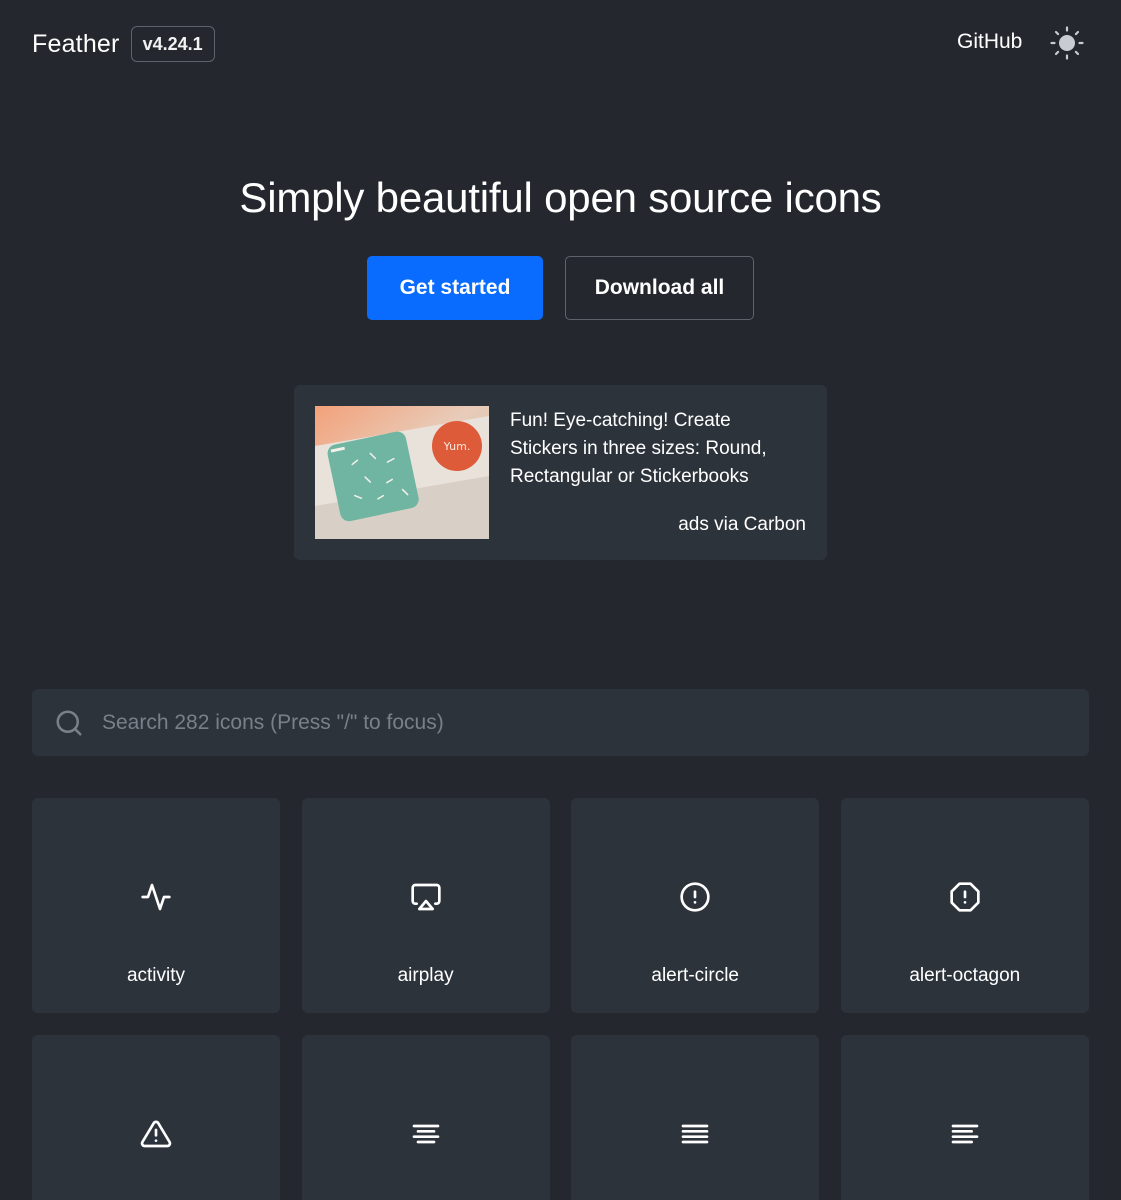 This screenshot has height=1200, width=1121. What do you see at coordinates (426, 897) in the screenshot?
I see `airplay-icon` at bounding box center [426, 897].